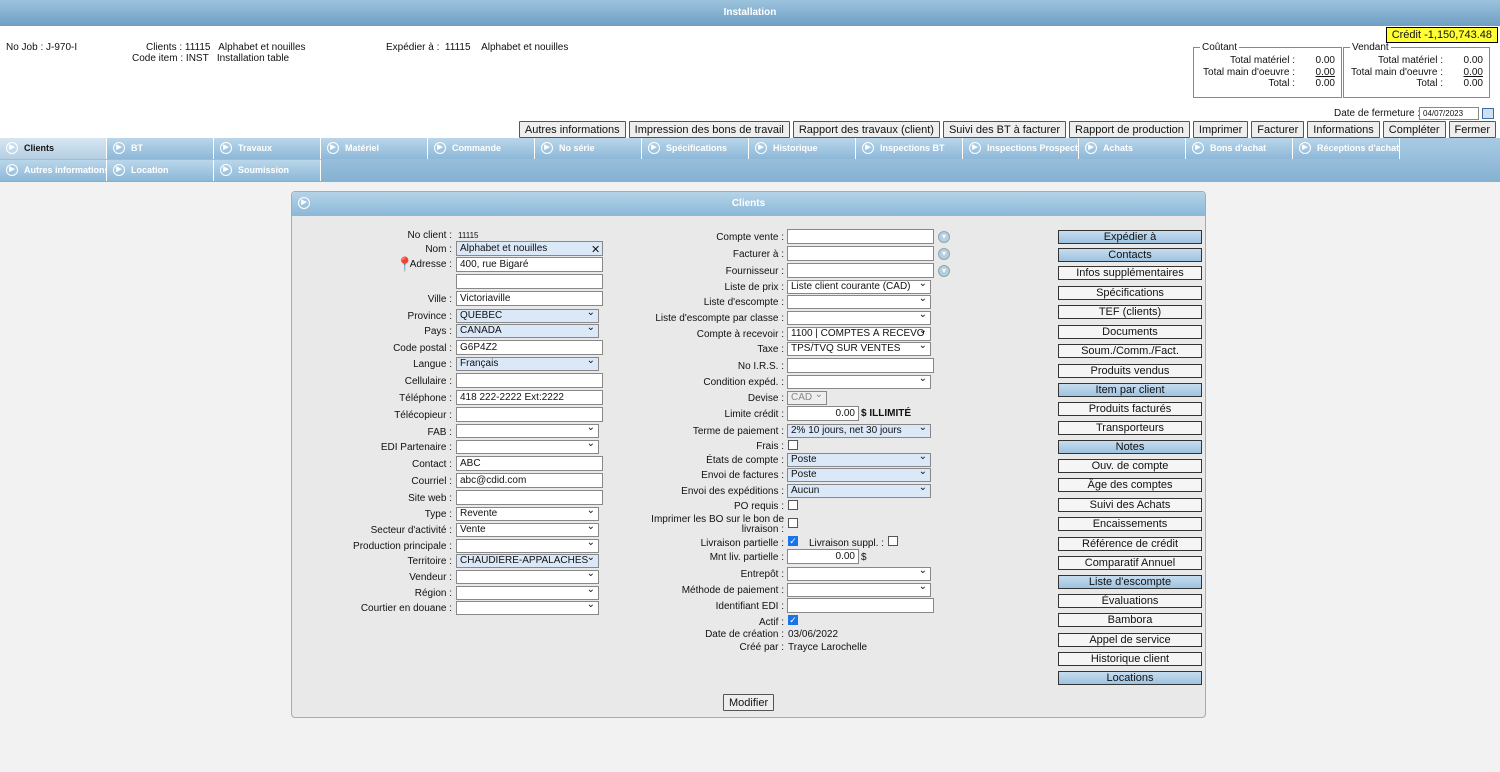  What do you see at coordinates (1343, 129) in the screenshot?
I see `toolbar-button-7: Informations` at bounding box center [1343, 129].